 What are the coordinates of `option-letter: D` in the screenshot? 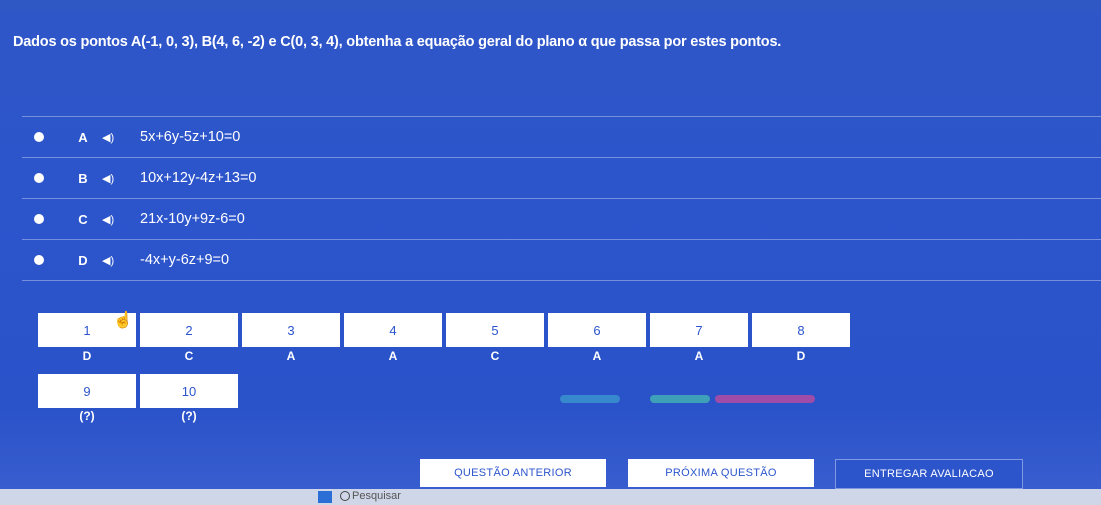 It's located at (83, 260).